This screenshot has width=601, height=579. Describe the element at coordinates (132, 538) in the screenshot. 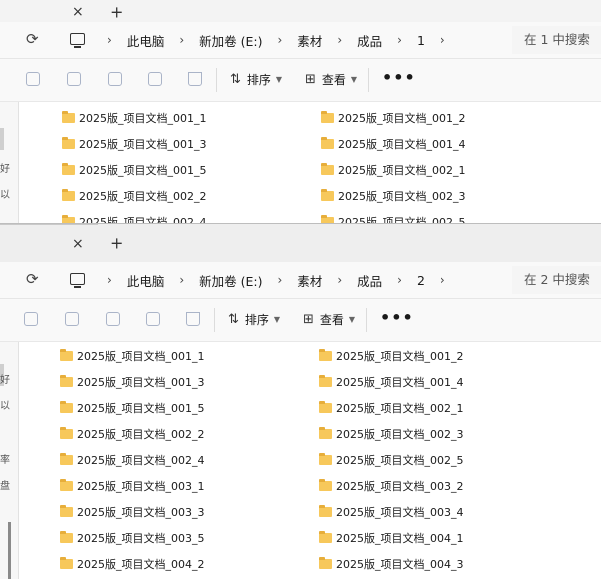

I see `folder-item: 2025版_项目文档_003_5` at that location.